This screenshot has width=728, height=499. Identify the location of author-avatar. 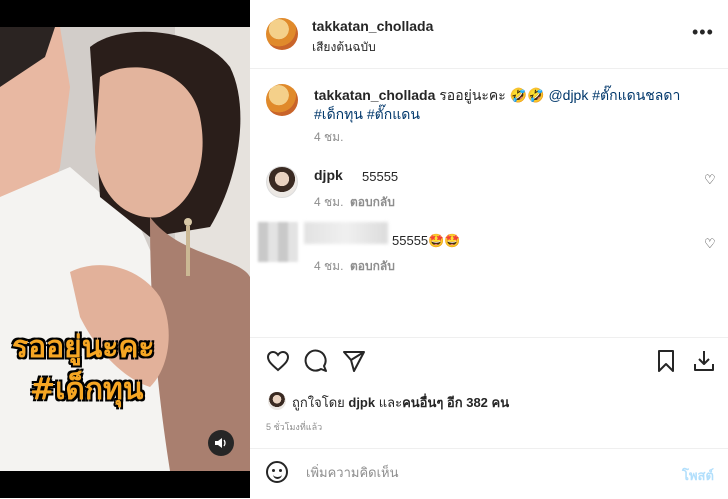
(282, 34).